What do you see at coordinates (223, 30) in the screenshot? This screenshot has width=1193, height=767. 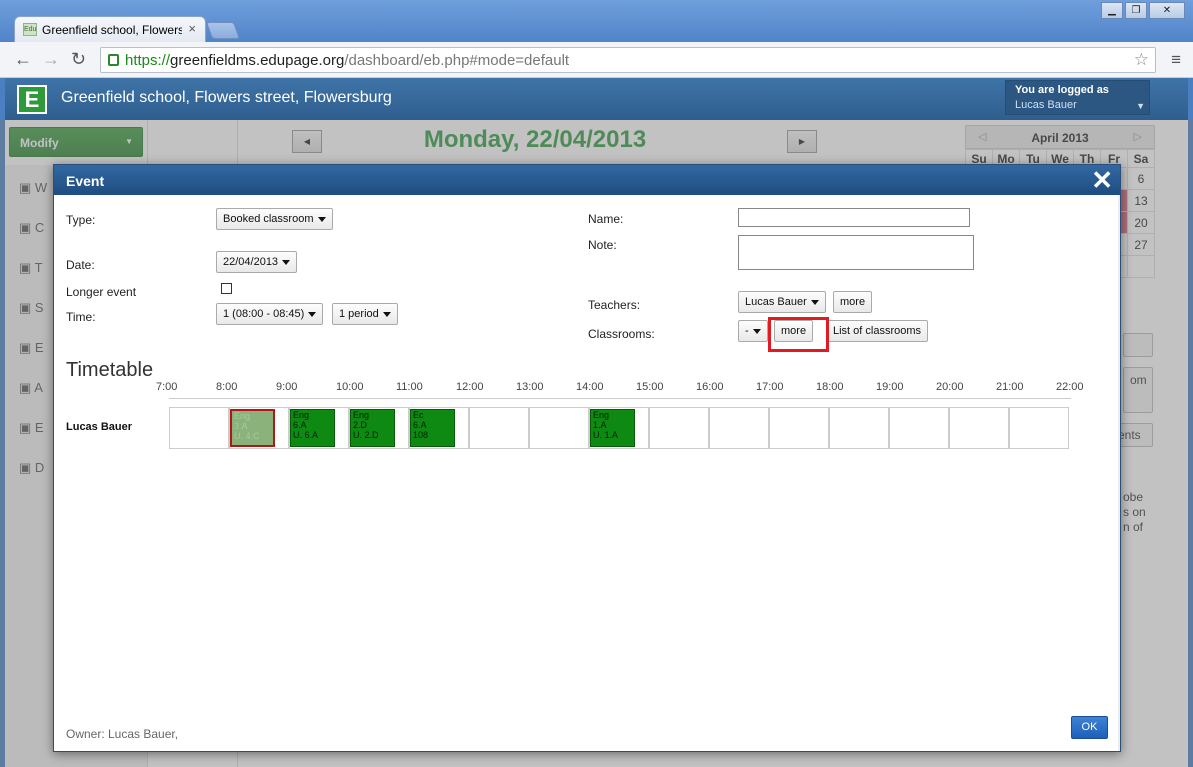 I see `new-tab-button` at bounding box center [223, 30].